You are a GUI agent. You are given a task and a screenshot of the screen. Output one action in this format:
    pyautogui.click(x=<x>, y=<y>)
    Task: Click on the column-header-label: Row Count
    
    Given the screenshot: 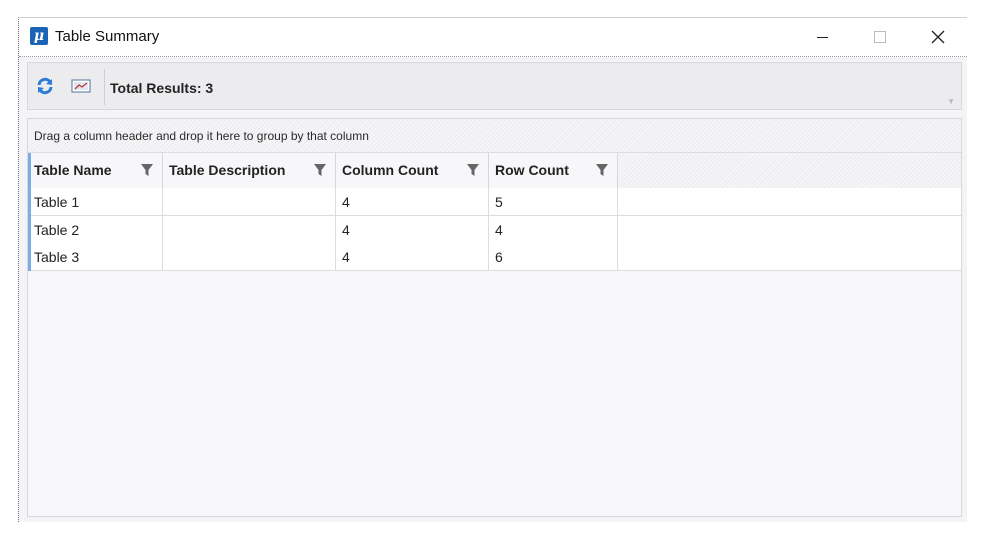 What is the action you would take?
    pyautogui.click(x=532, y=170)
    